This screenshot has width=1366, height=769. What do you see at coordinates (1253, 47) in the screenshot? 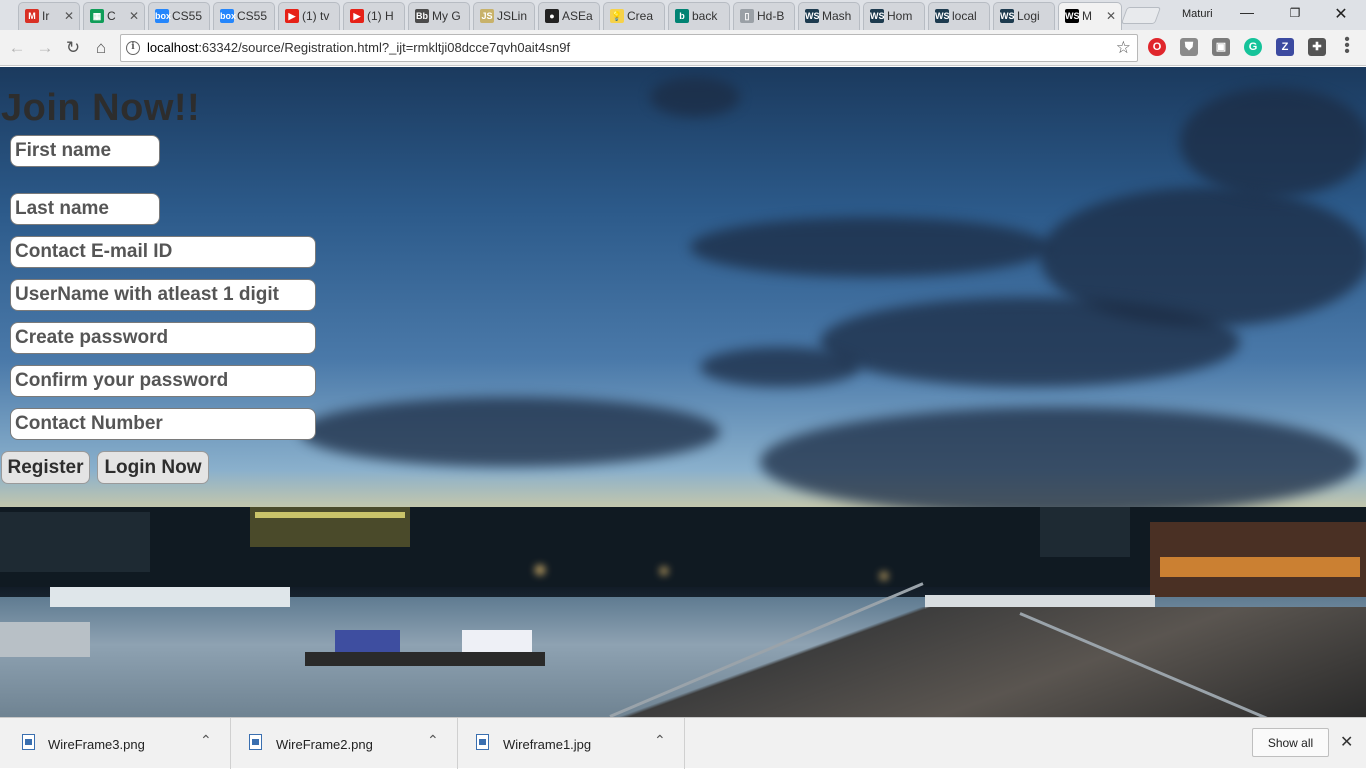
I see `grammarly-icon: G` at bounding box center [1253, 47].